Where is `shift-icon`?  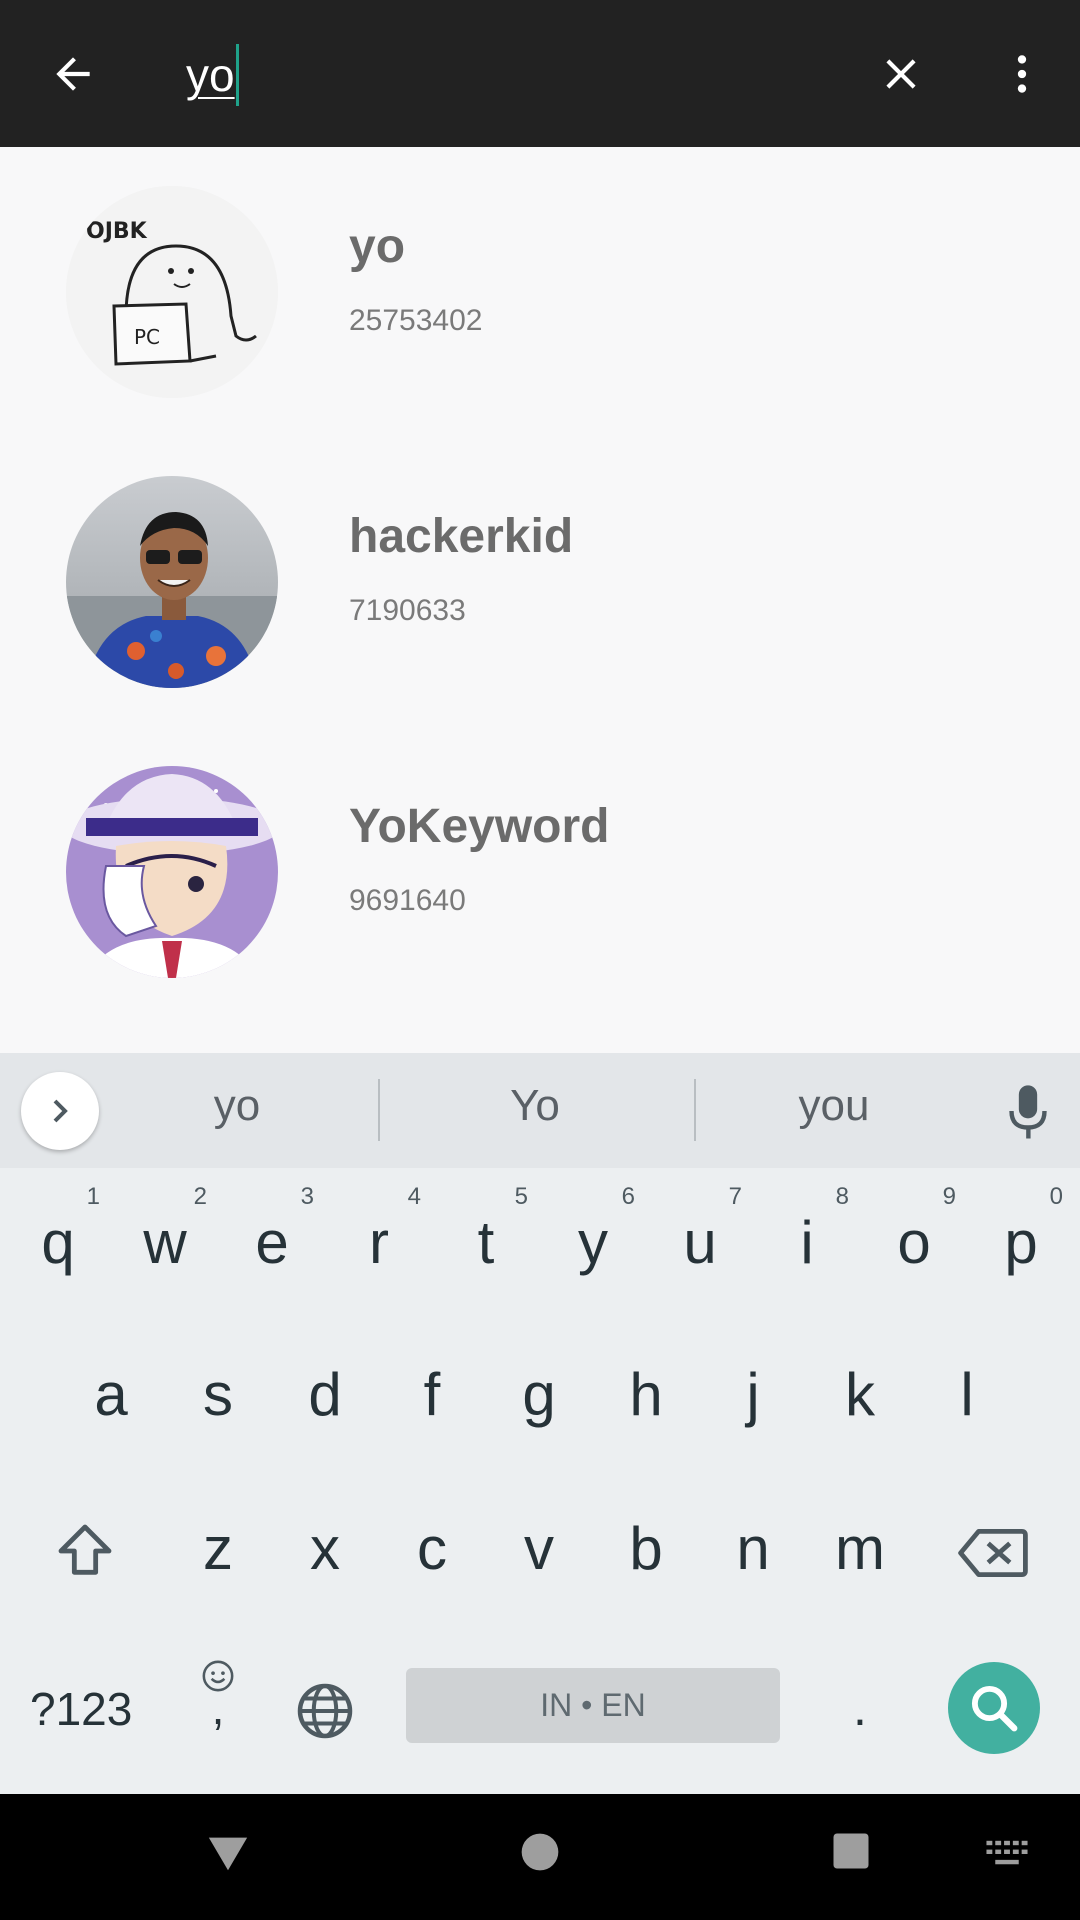
shift-icon is located at coordinates (85, 1549).